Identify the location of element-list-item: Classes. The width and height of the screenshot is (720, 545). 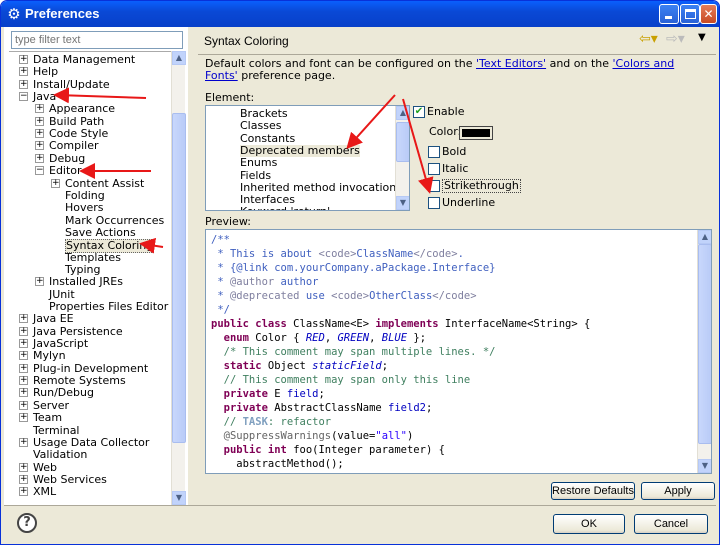
(260, 126).